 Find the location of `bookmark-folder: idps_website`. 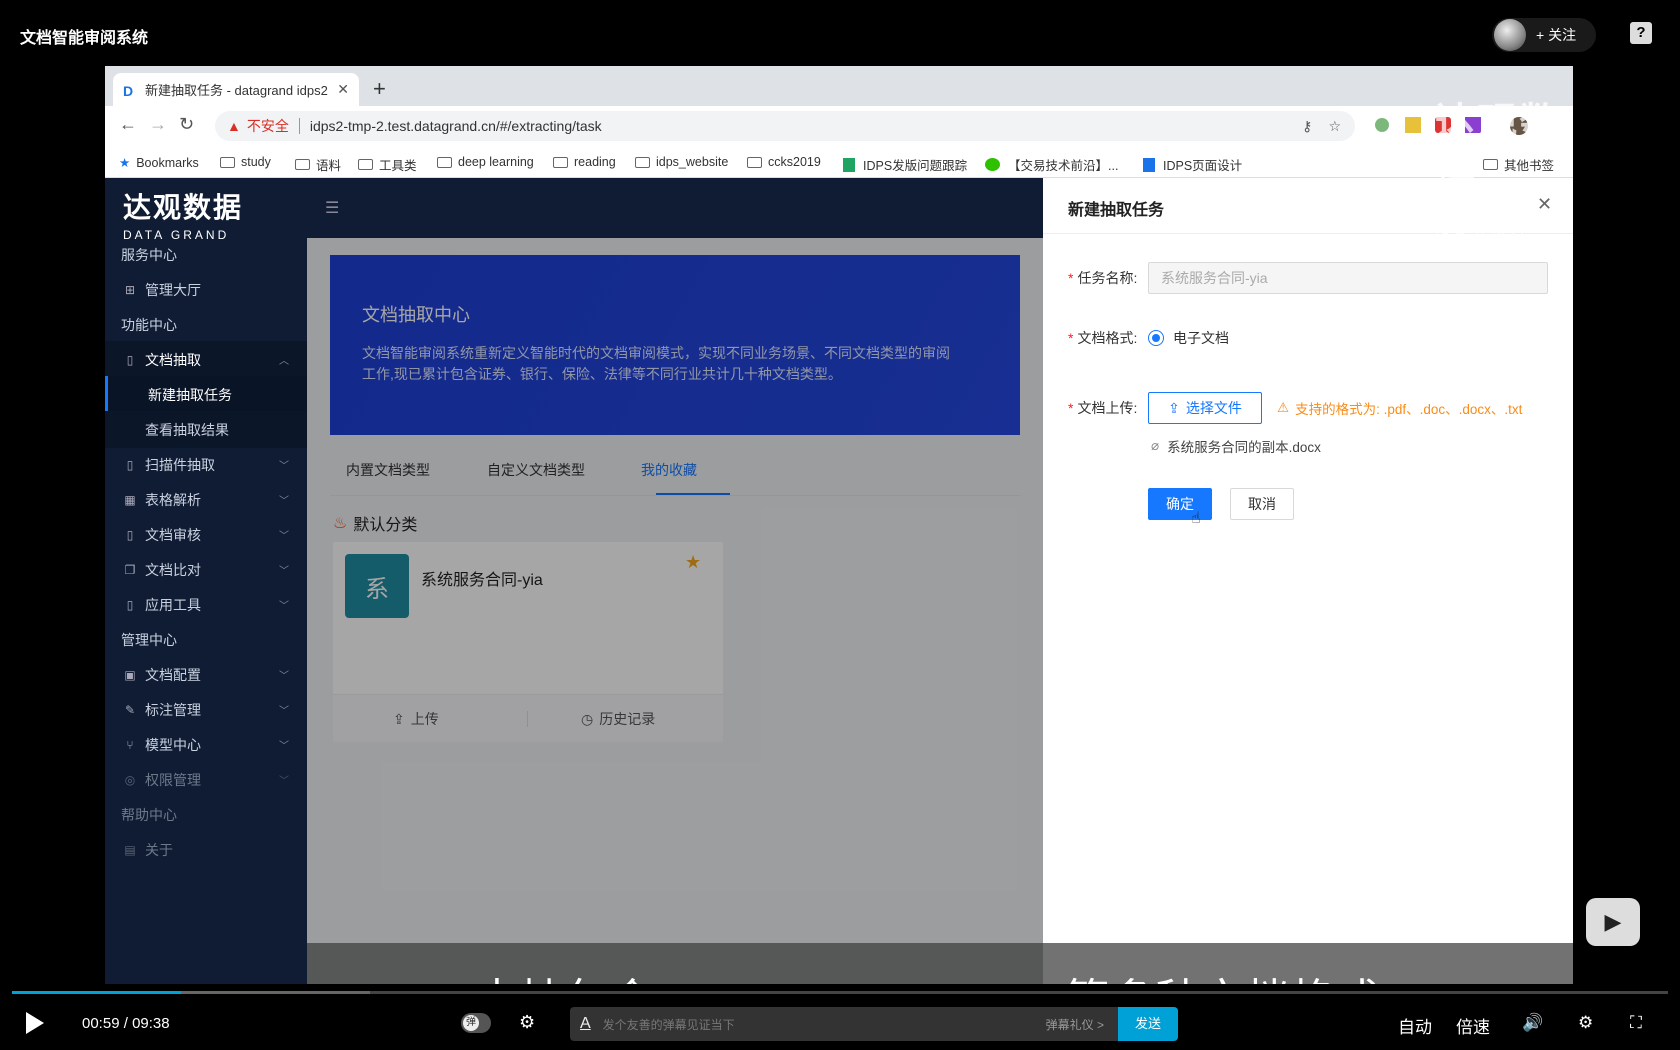

bookmark-folder: idps_website is located at coordinates (681, 162).